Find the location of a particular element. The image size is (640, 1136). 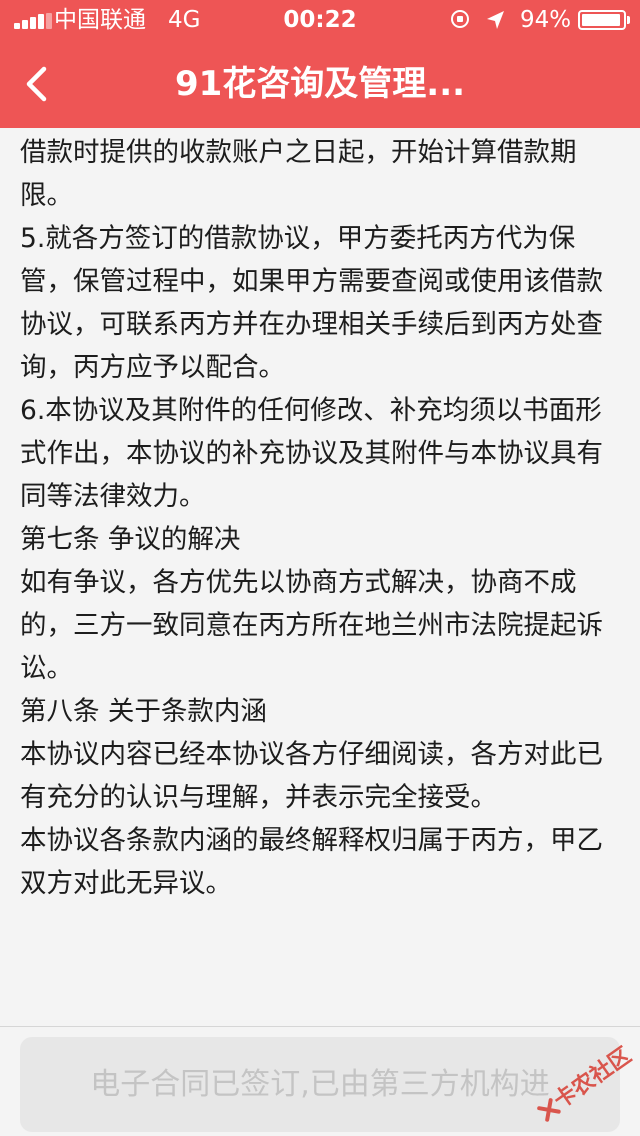

contract-signed-button: 电子合同已签订,已由第三方机构进 is located at coordinates (320, 1084).